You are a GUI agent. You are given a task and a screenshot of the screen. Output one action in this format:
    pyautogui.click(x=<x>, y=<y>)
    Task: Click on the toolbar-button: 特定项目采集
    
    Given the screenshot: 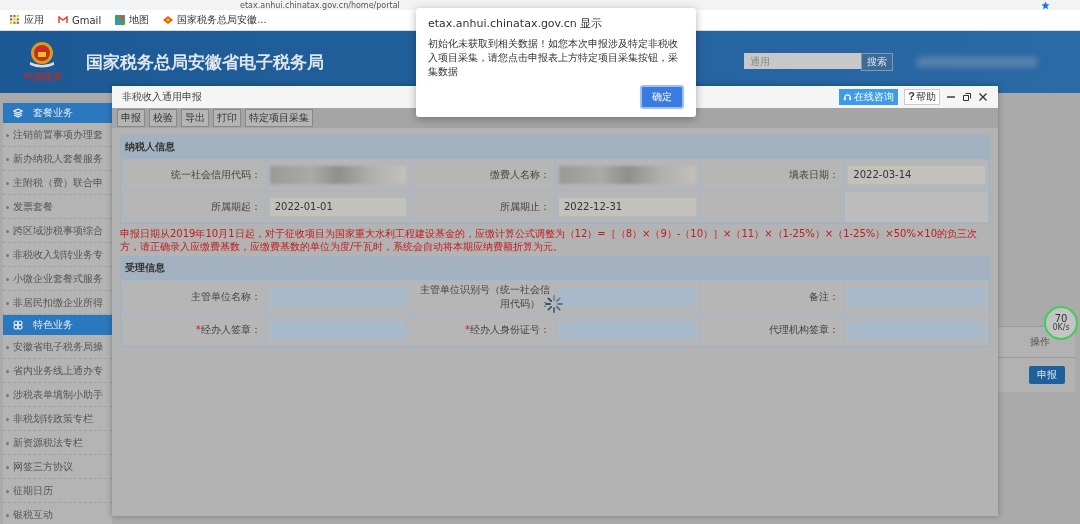 What is the action you would take?
    pyautogui.click(x=279, y=118)
    